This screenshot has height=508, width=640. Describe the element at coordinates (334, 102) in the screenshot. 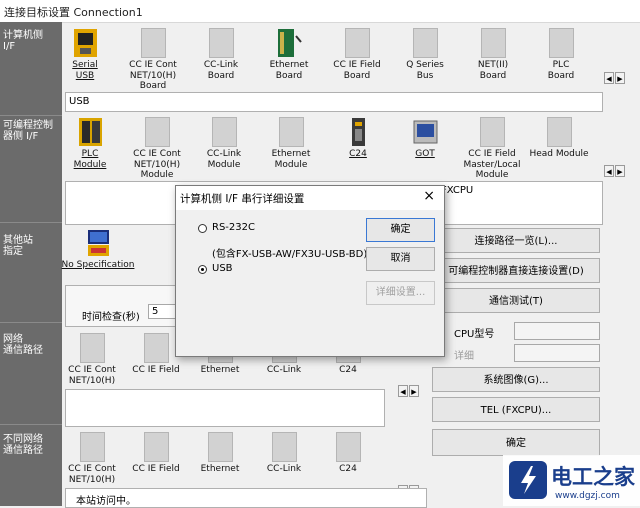

I see `pc-if-selection-bar: USB` at that location.